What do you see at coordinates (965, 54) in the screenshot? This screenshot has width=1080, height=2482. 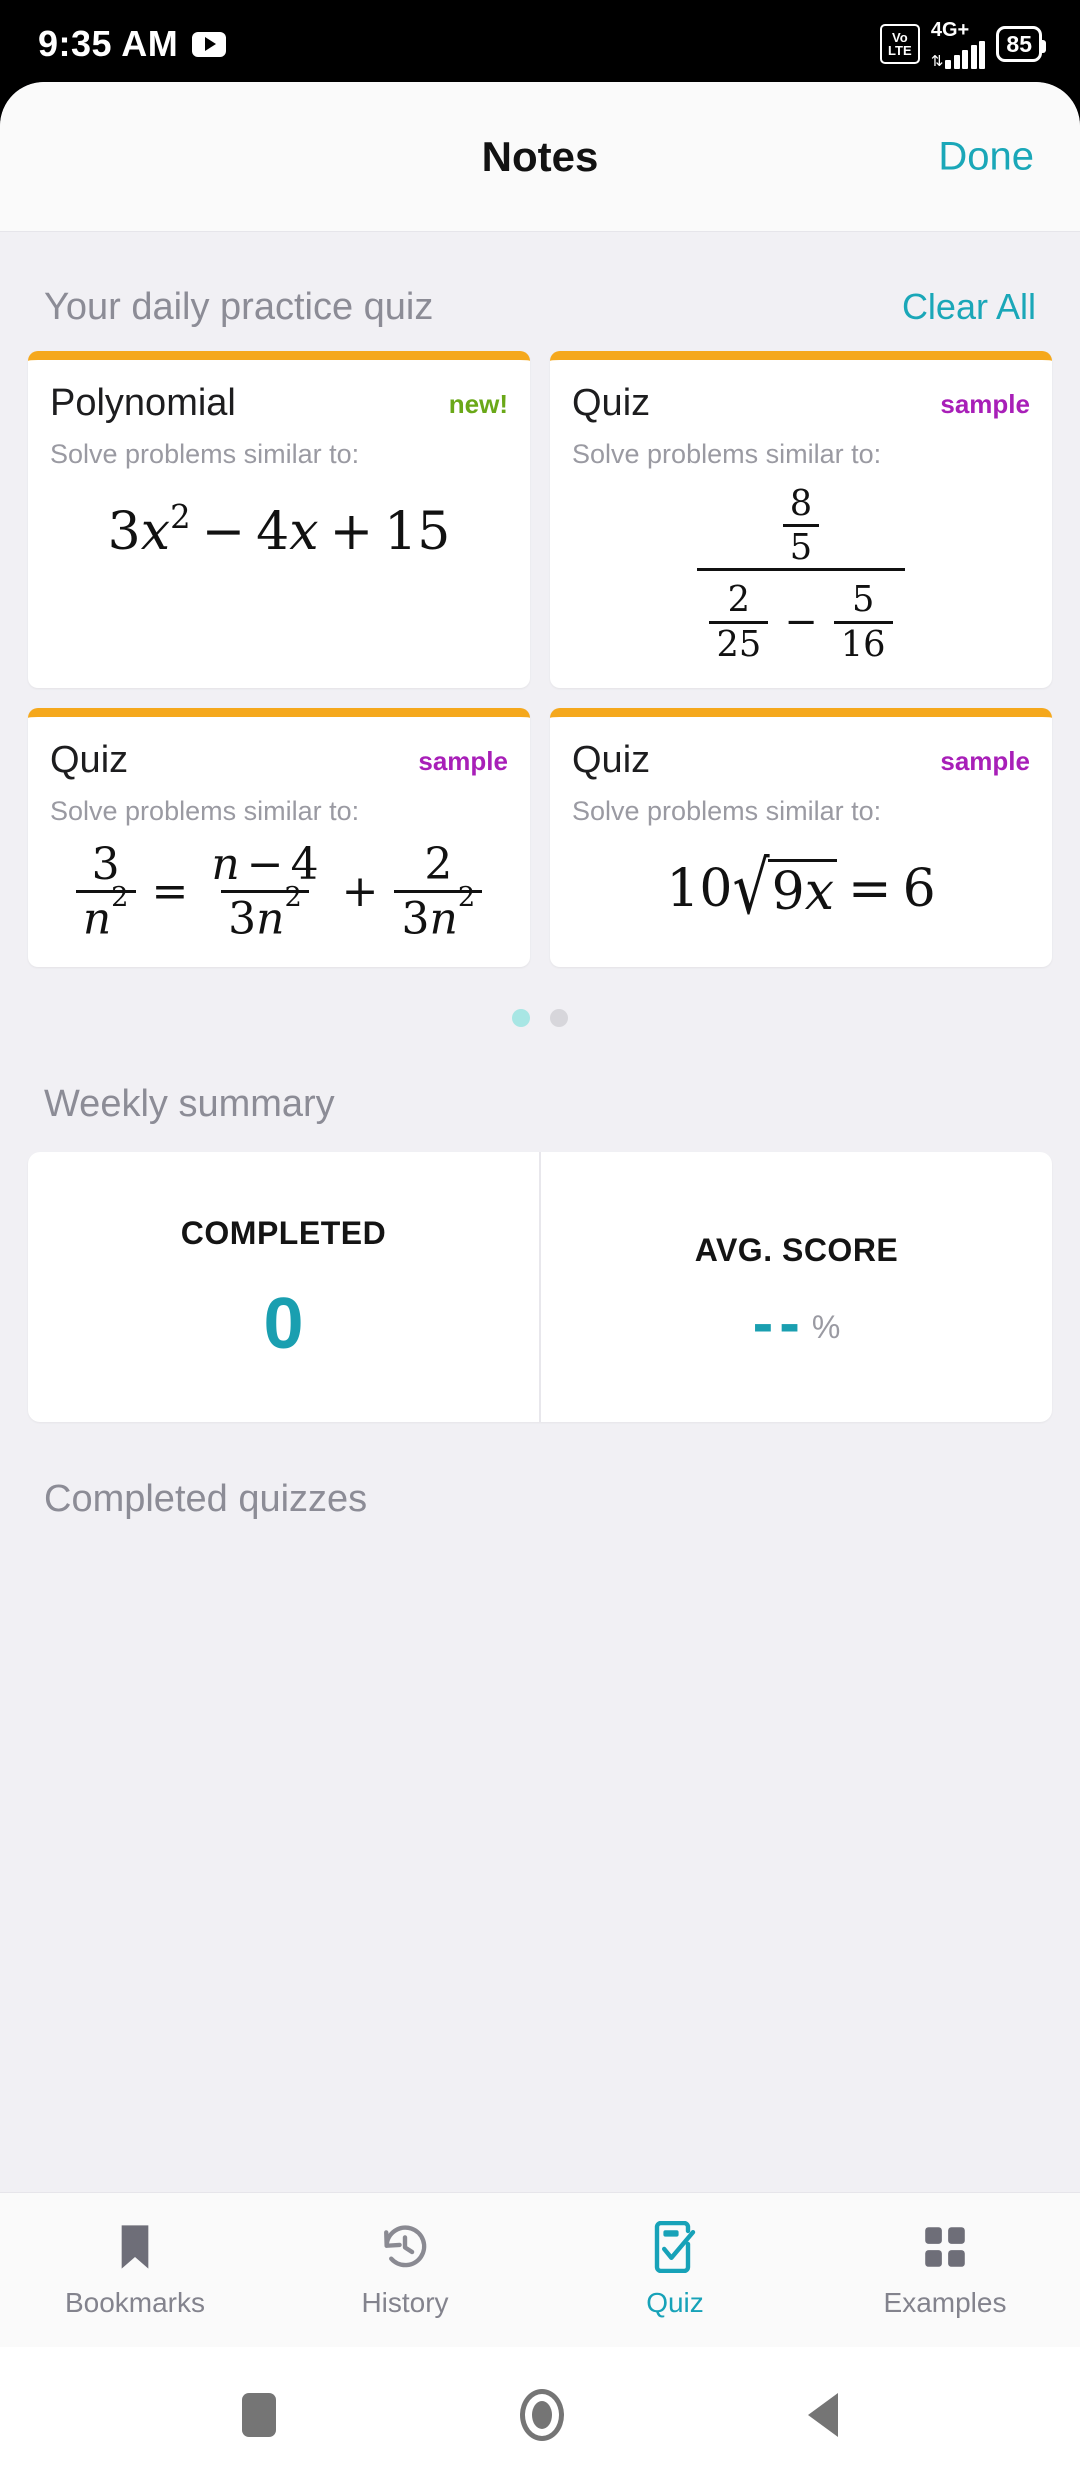 I see `signal-bars-icon` at bounding box center [965, 54].